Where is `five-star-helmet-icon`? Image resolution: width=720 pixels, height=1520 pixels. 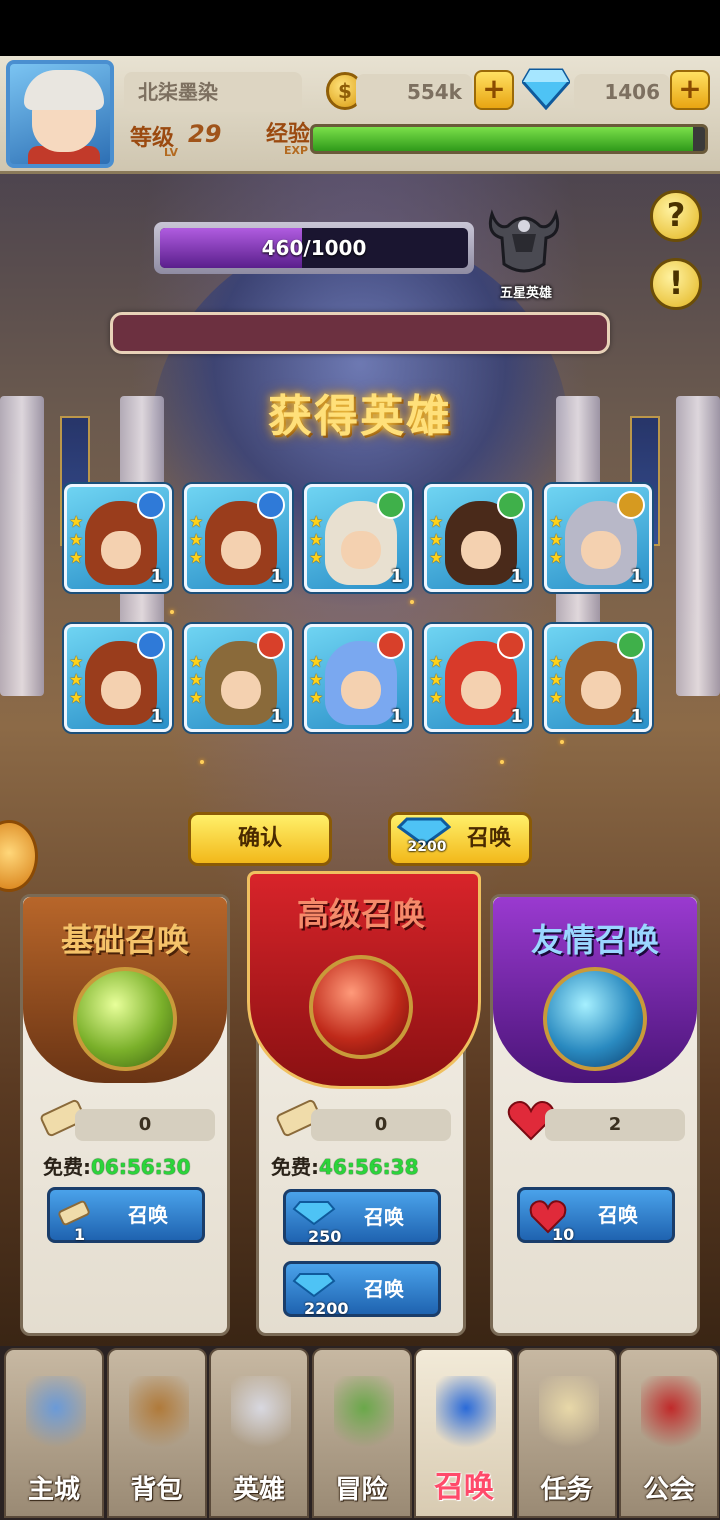
five-star-helmet-icon is located at coordinates (524, 241).